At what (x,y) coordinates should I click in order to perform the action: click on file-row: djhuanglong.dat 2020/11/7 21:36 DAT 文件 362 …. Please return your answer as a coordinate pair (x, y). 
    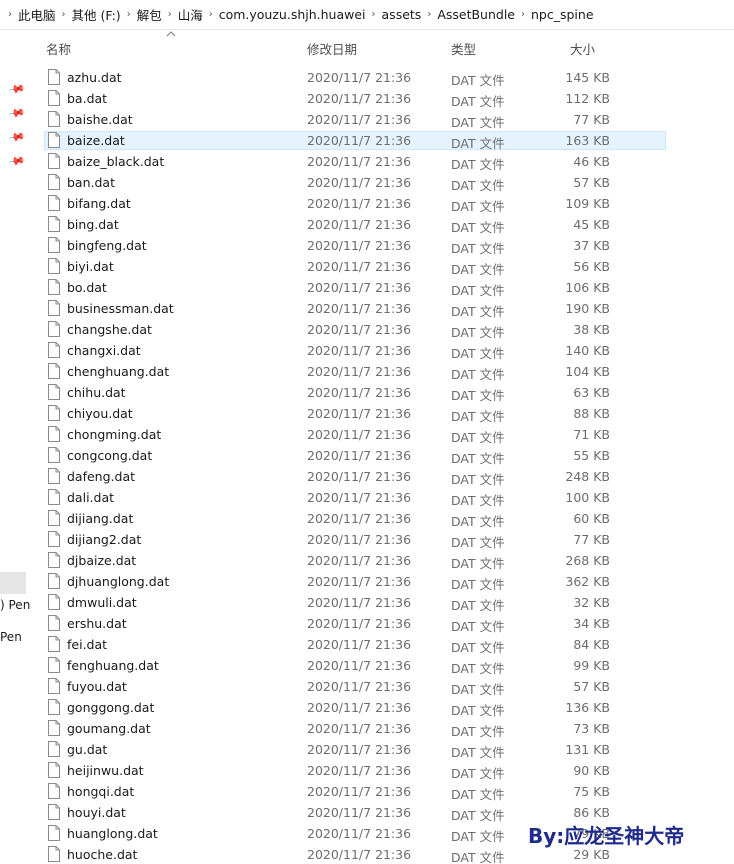
    Looking at the image, I should click on (380, 581).